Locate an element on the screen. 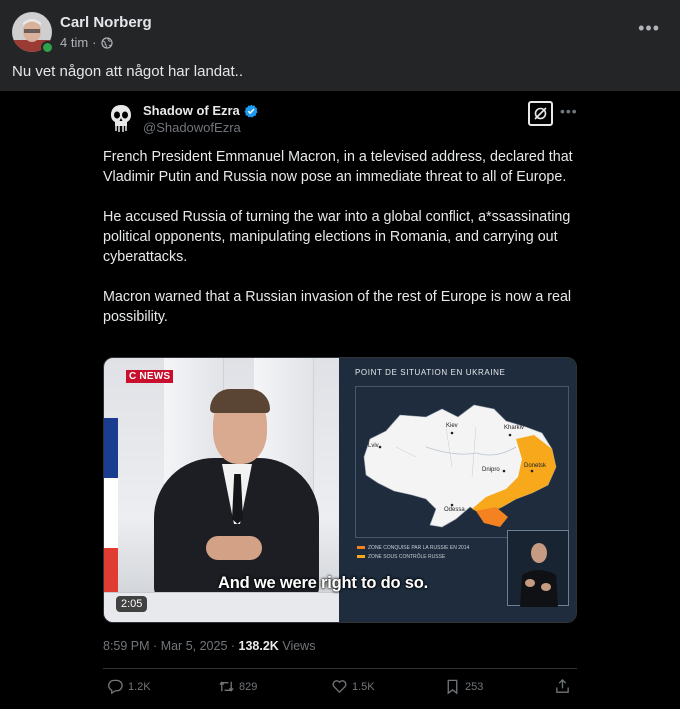 This screenshot has width=680, height=709. tweet-more-icon: ••• is located at coordinates (569, 111).